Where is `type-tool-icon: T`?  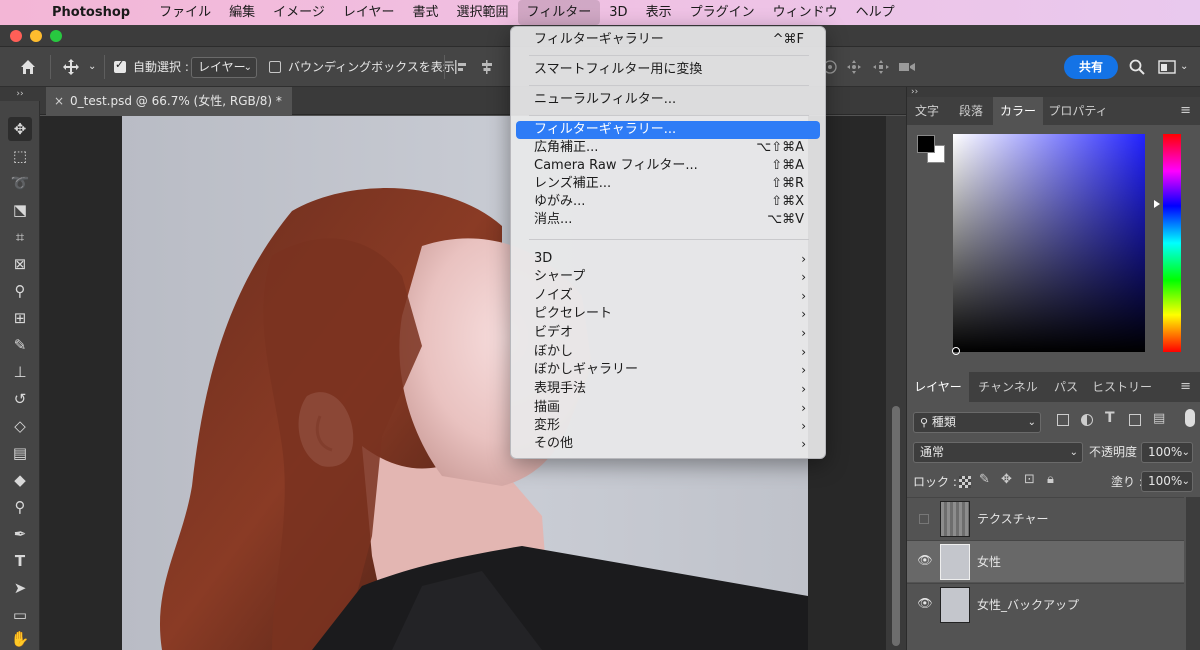 type-tool-icon: T is located at coordinates (20, 561).